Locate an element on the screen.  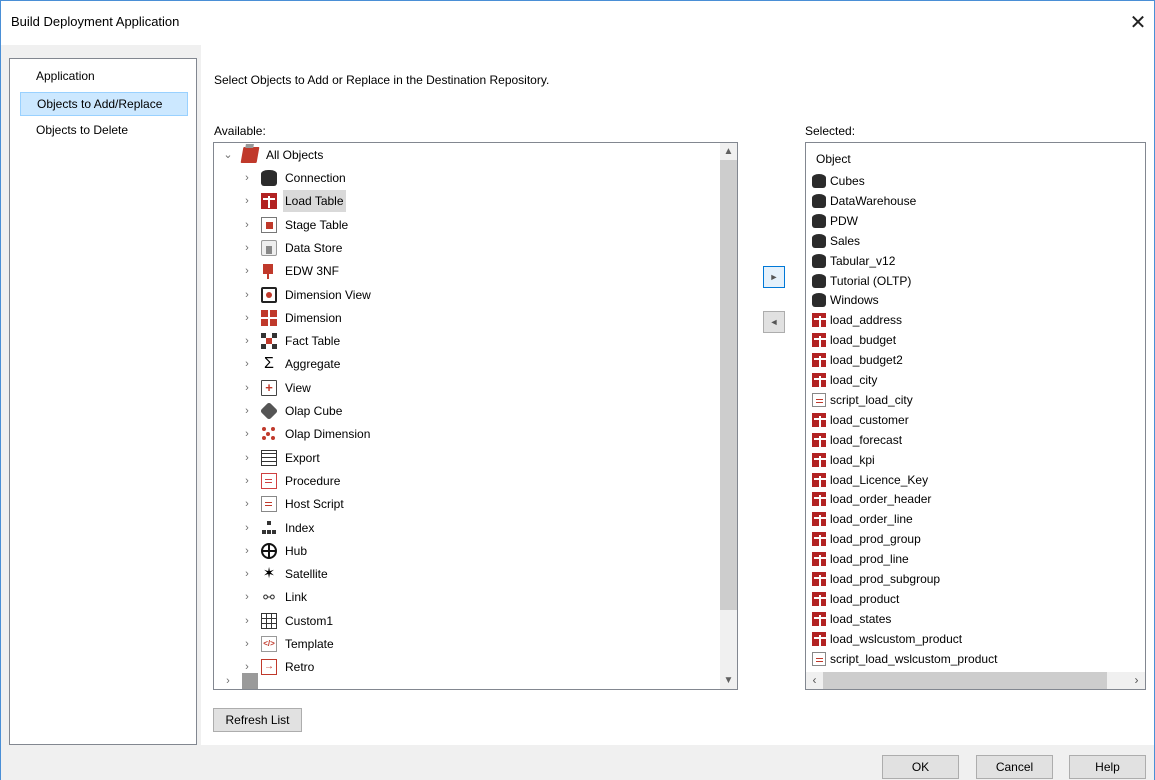
selected-list-item: script_load_city is located at coordinates (862, 400).